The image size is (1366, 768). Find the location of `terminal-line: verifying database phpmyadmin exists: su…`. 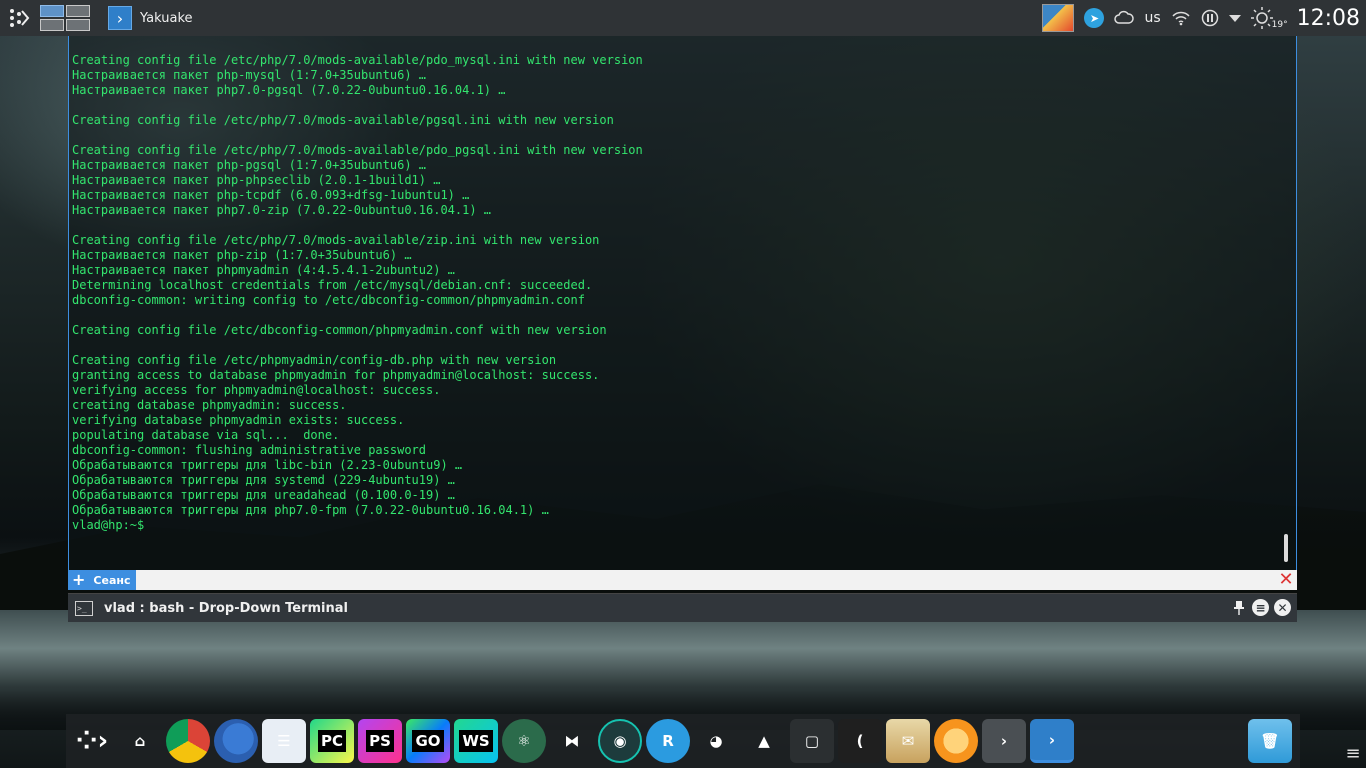

terminal-line: verifying database phpmyadmin exists: su… is located at coordinates (238, 420).